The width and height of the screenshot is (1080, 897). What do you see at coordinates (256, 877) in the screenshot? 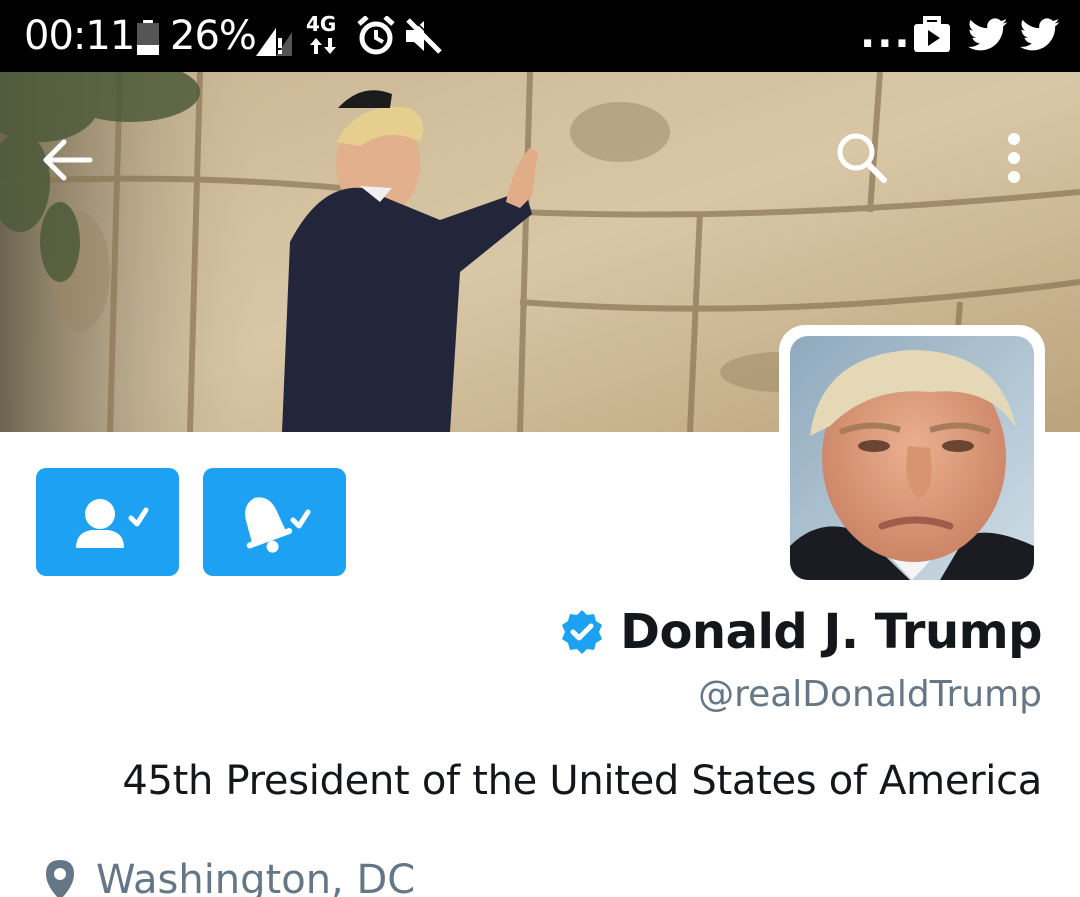
I see `location-text: Washington, DC` at bounding box center [256, 877].